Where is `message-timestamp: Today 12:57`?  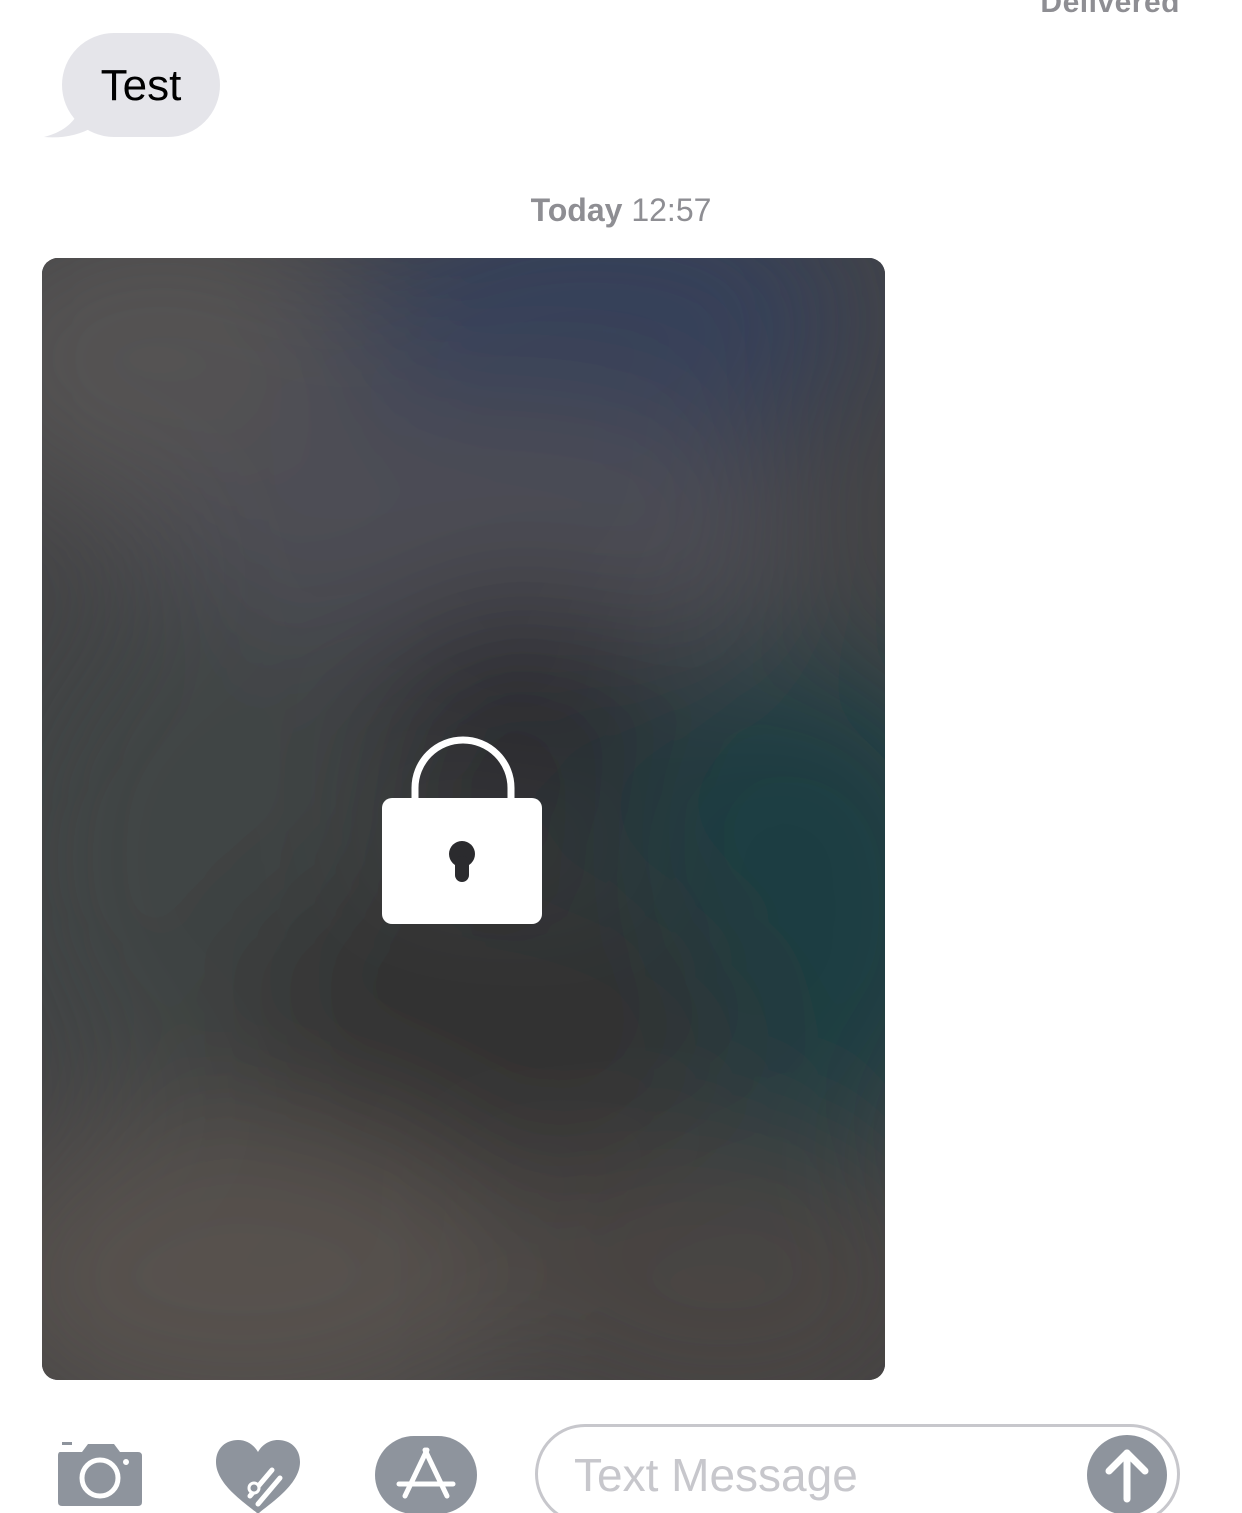 message-timestamp: Today 12:57 is located at coordinates (621, 210).